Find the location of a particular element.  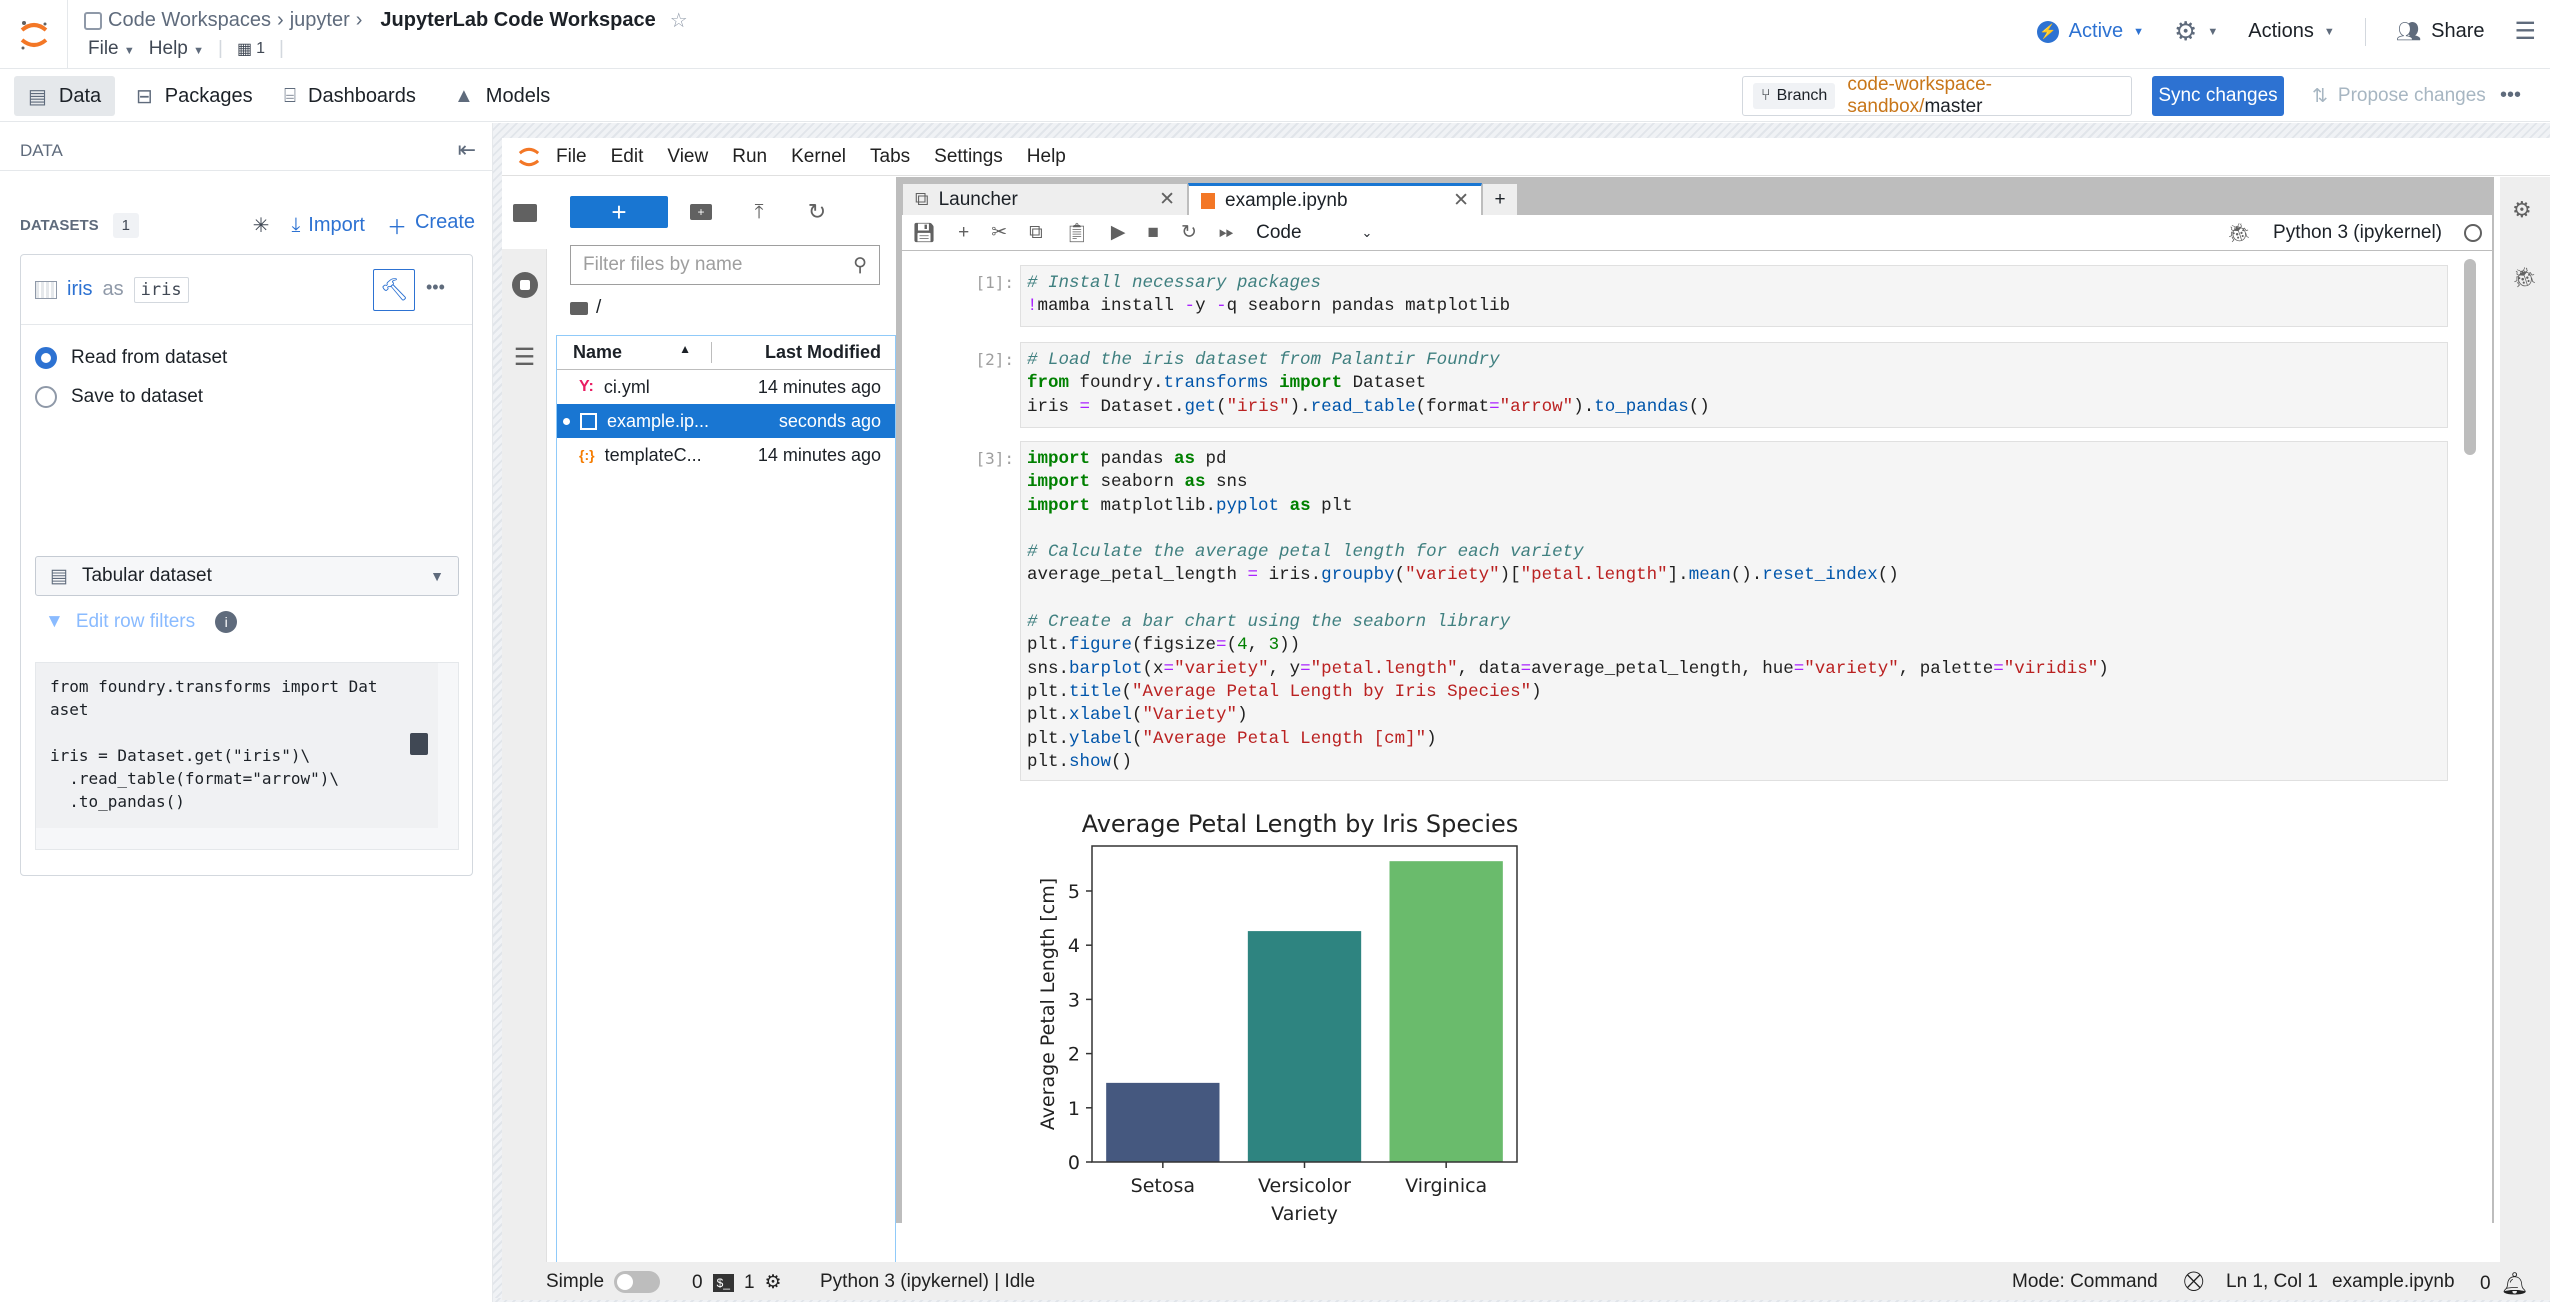

tab-example-ipynb: example.ipynb ✕ is located at coordinates (1335, 199).